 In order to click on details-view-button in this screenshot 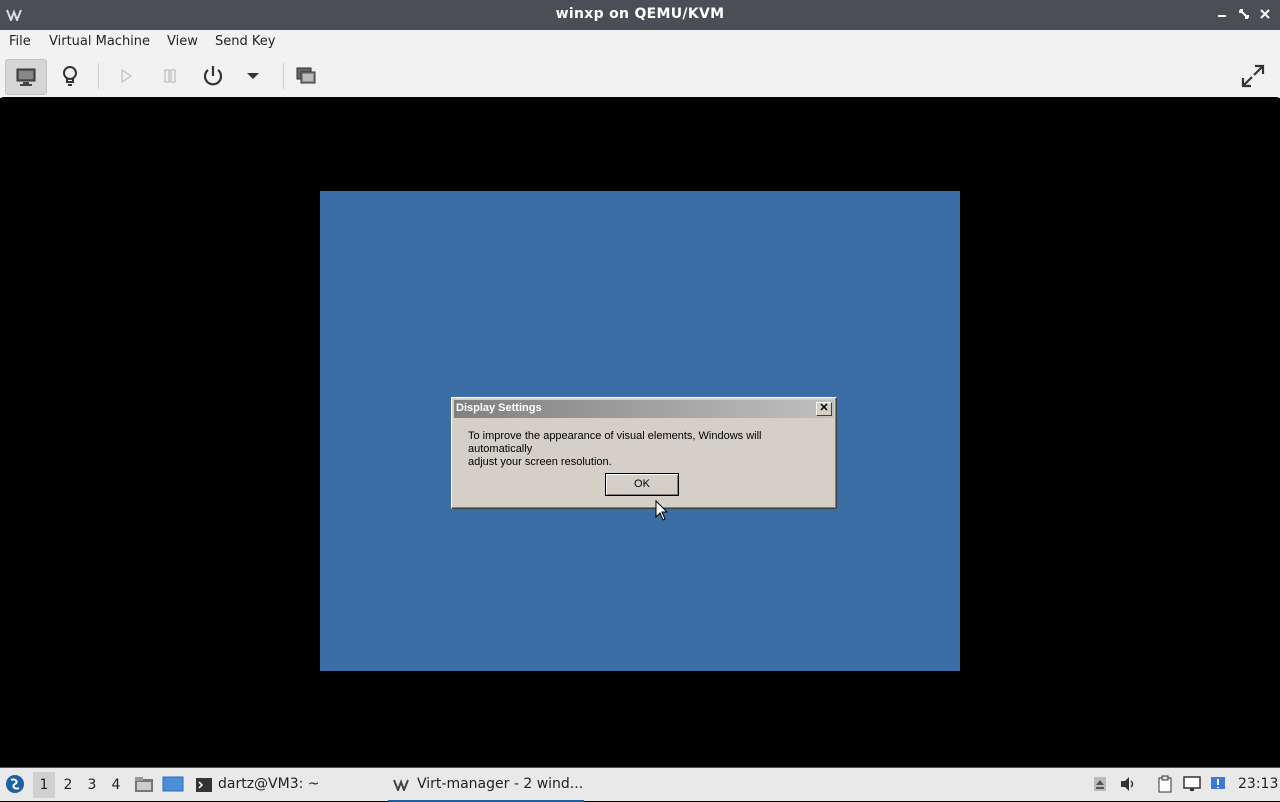, I will do `click(70, 76)`.